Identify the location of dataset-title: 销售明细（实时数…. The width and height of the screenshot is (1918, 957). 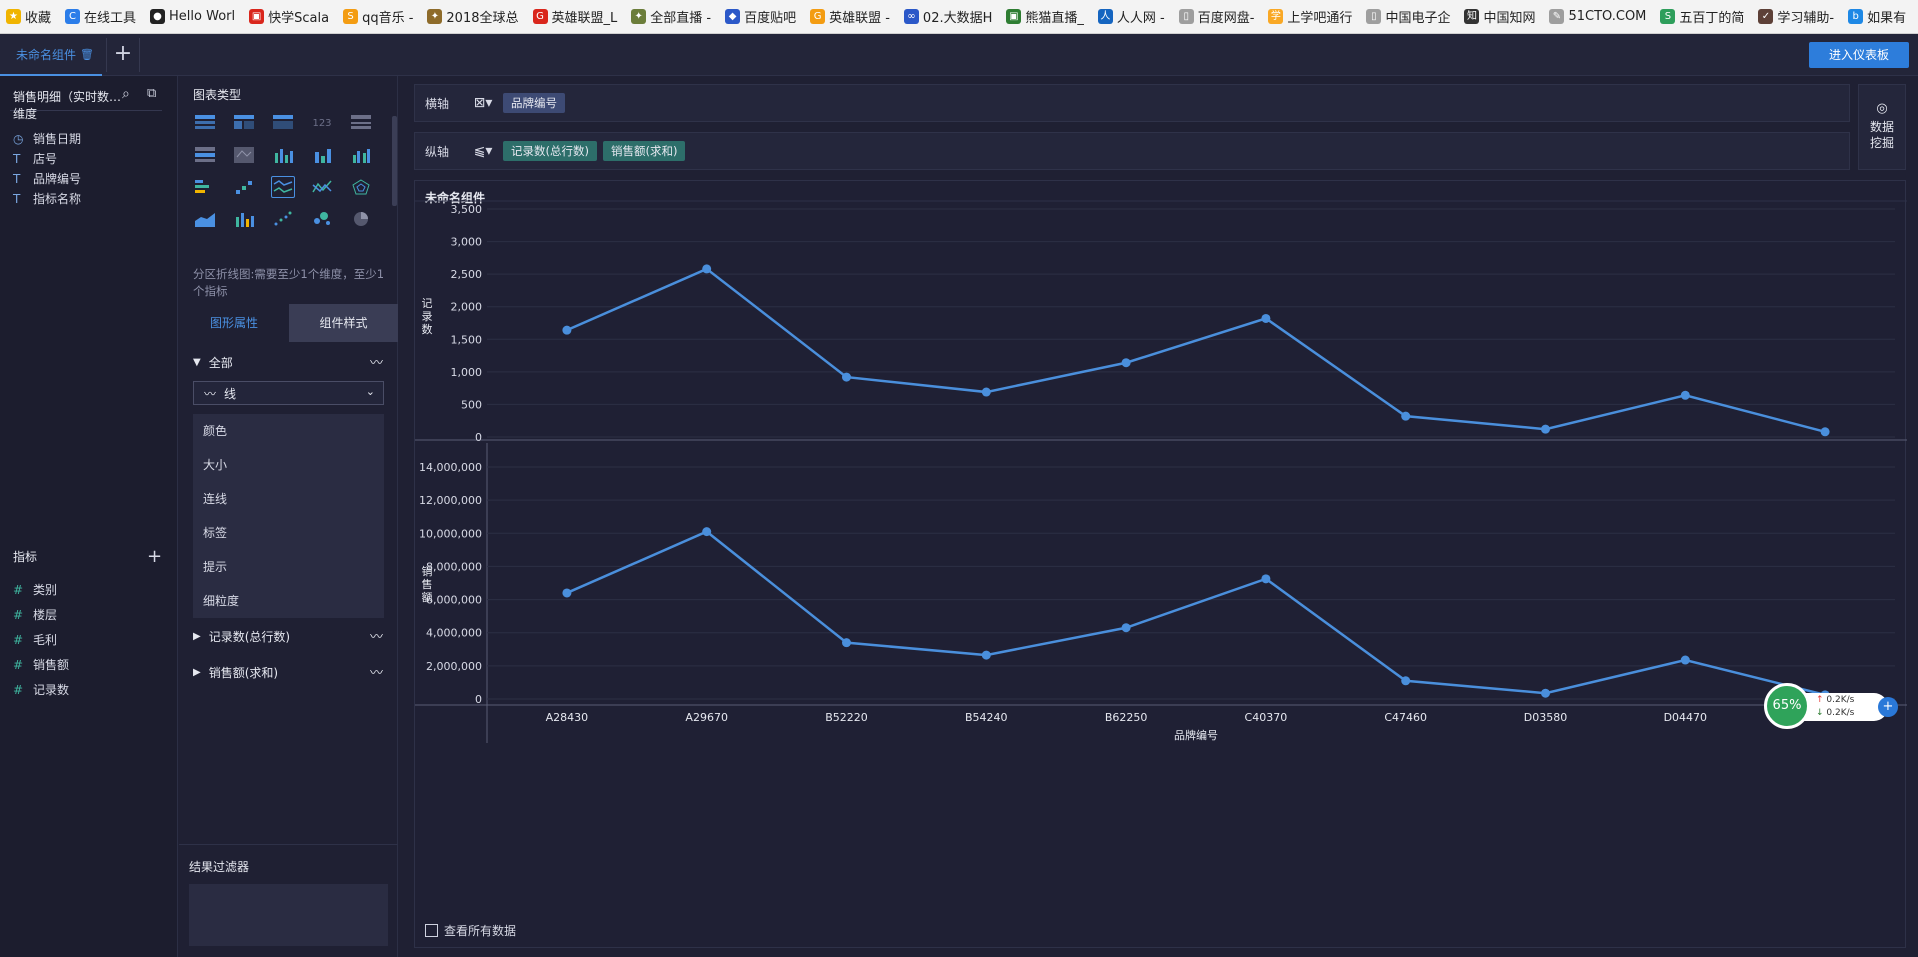
(70, 96).